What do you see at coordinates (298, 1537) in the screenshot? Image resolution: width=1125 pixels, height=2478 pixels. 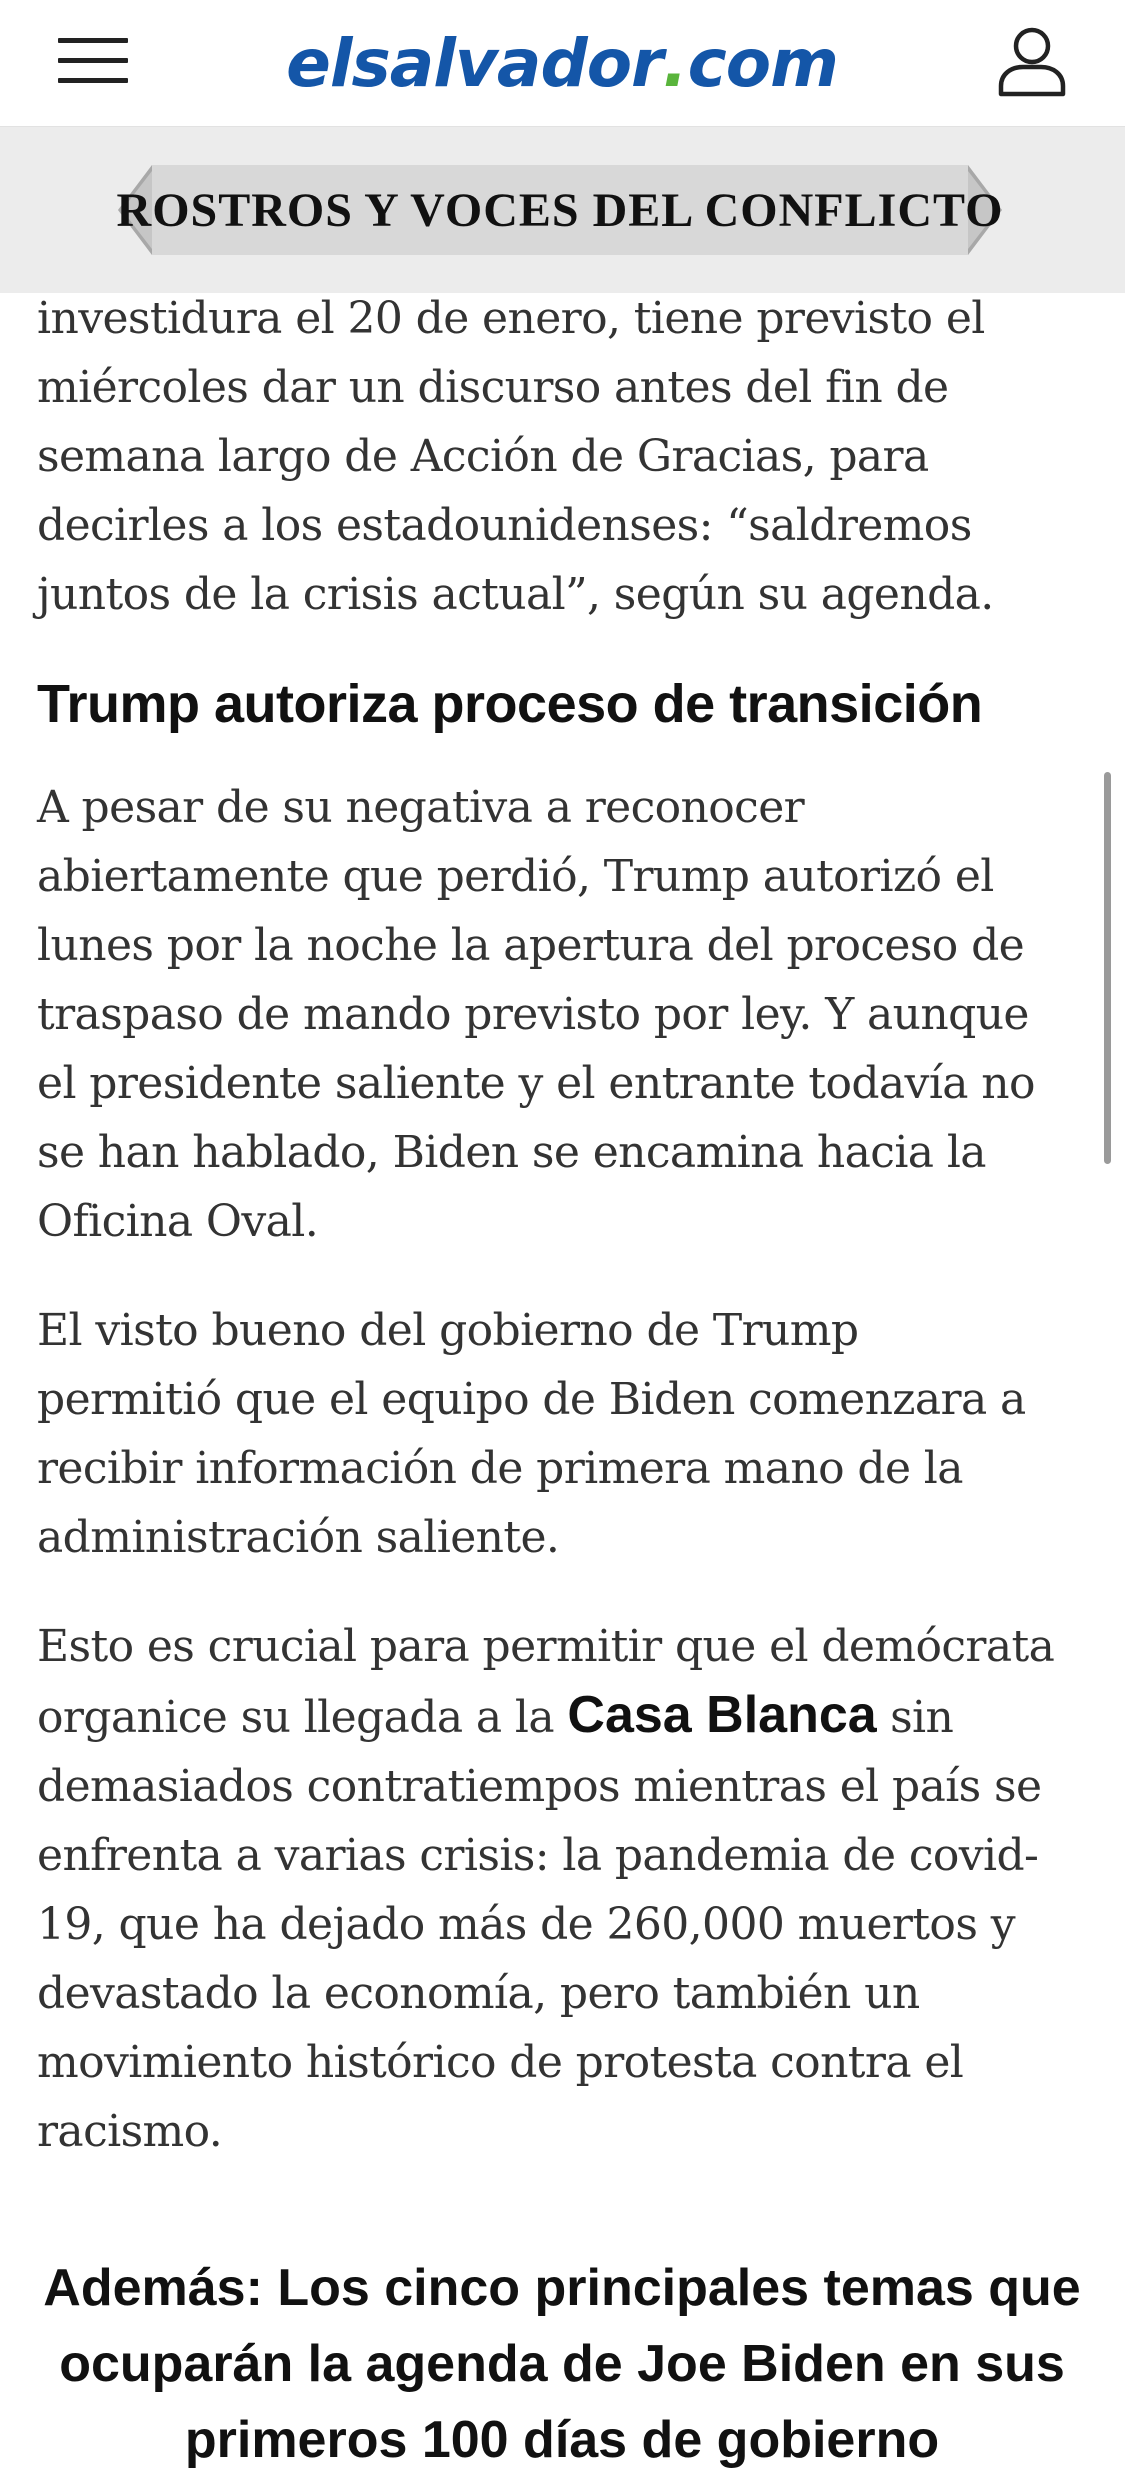 I see `paragraph-line: administración saliente.` at bounding box center [298, 1537].